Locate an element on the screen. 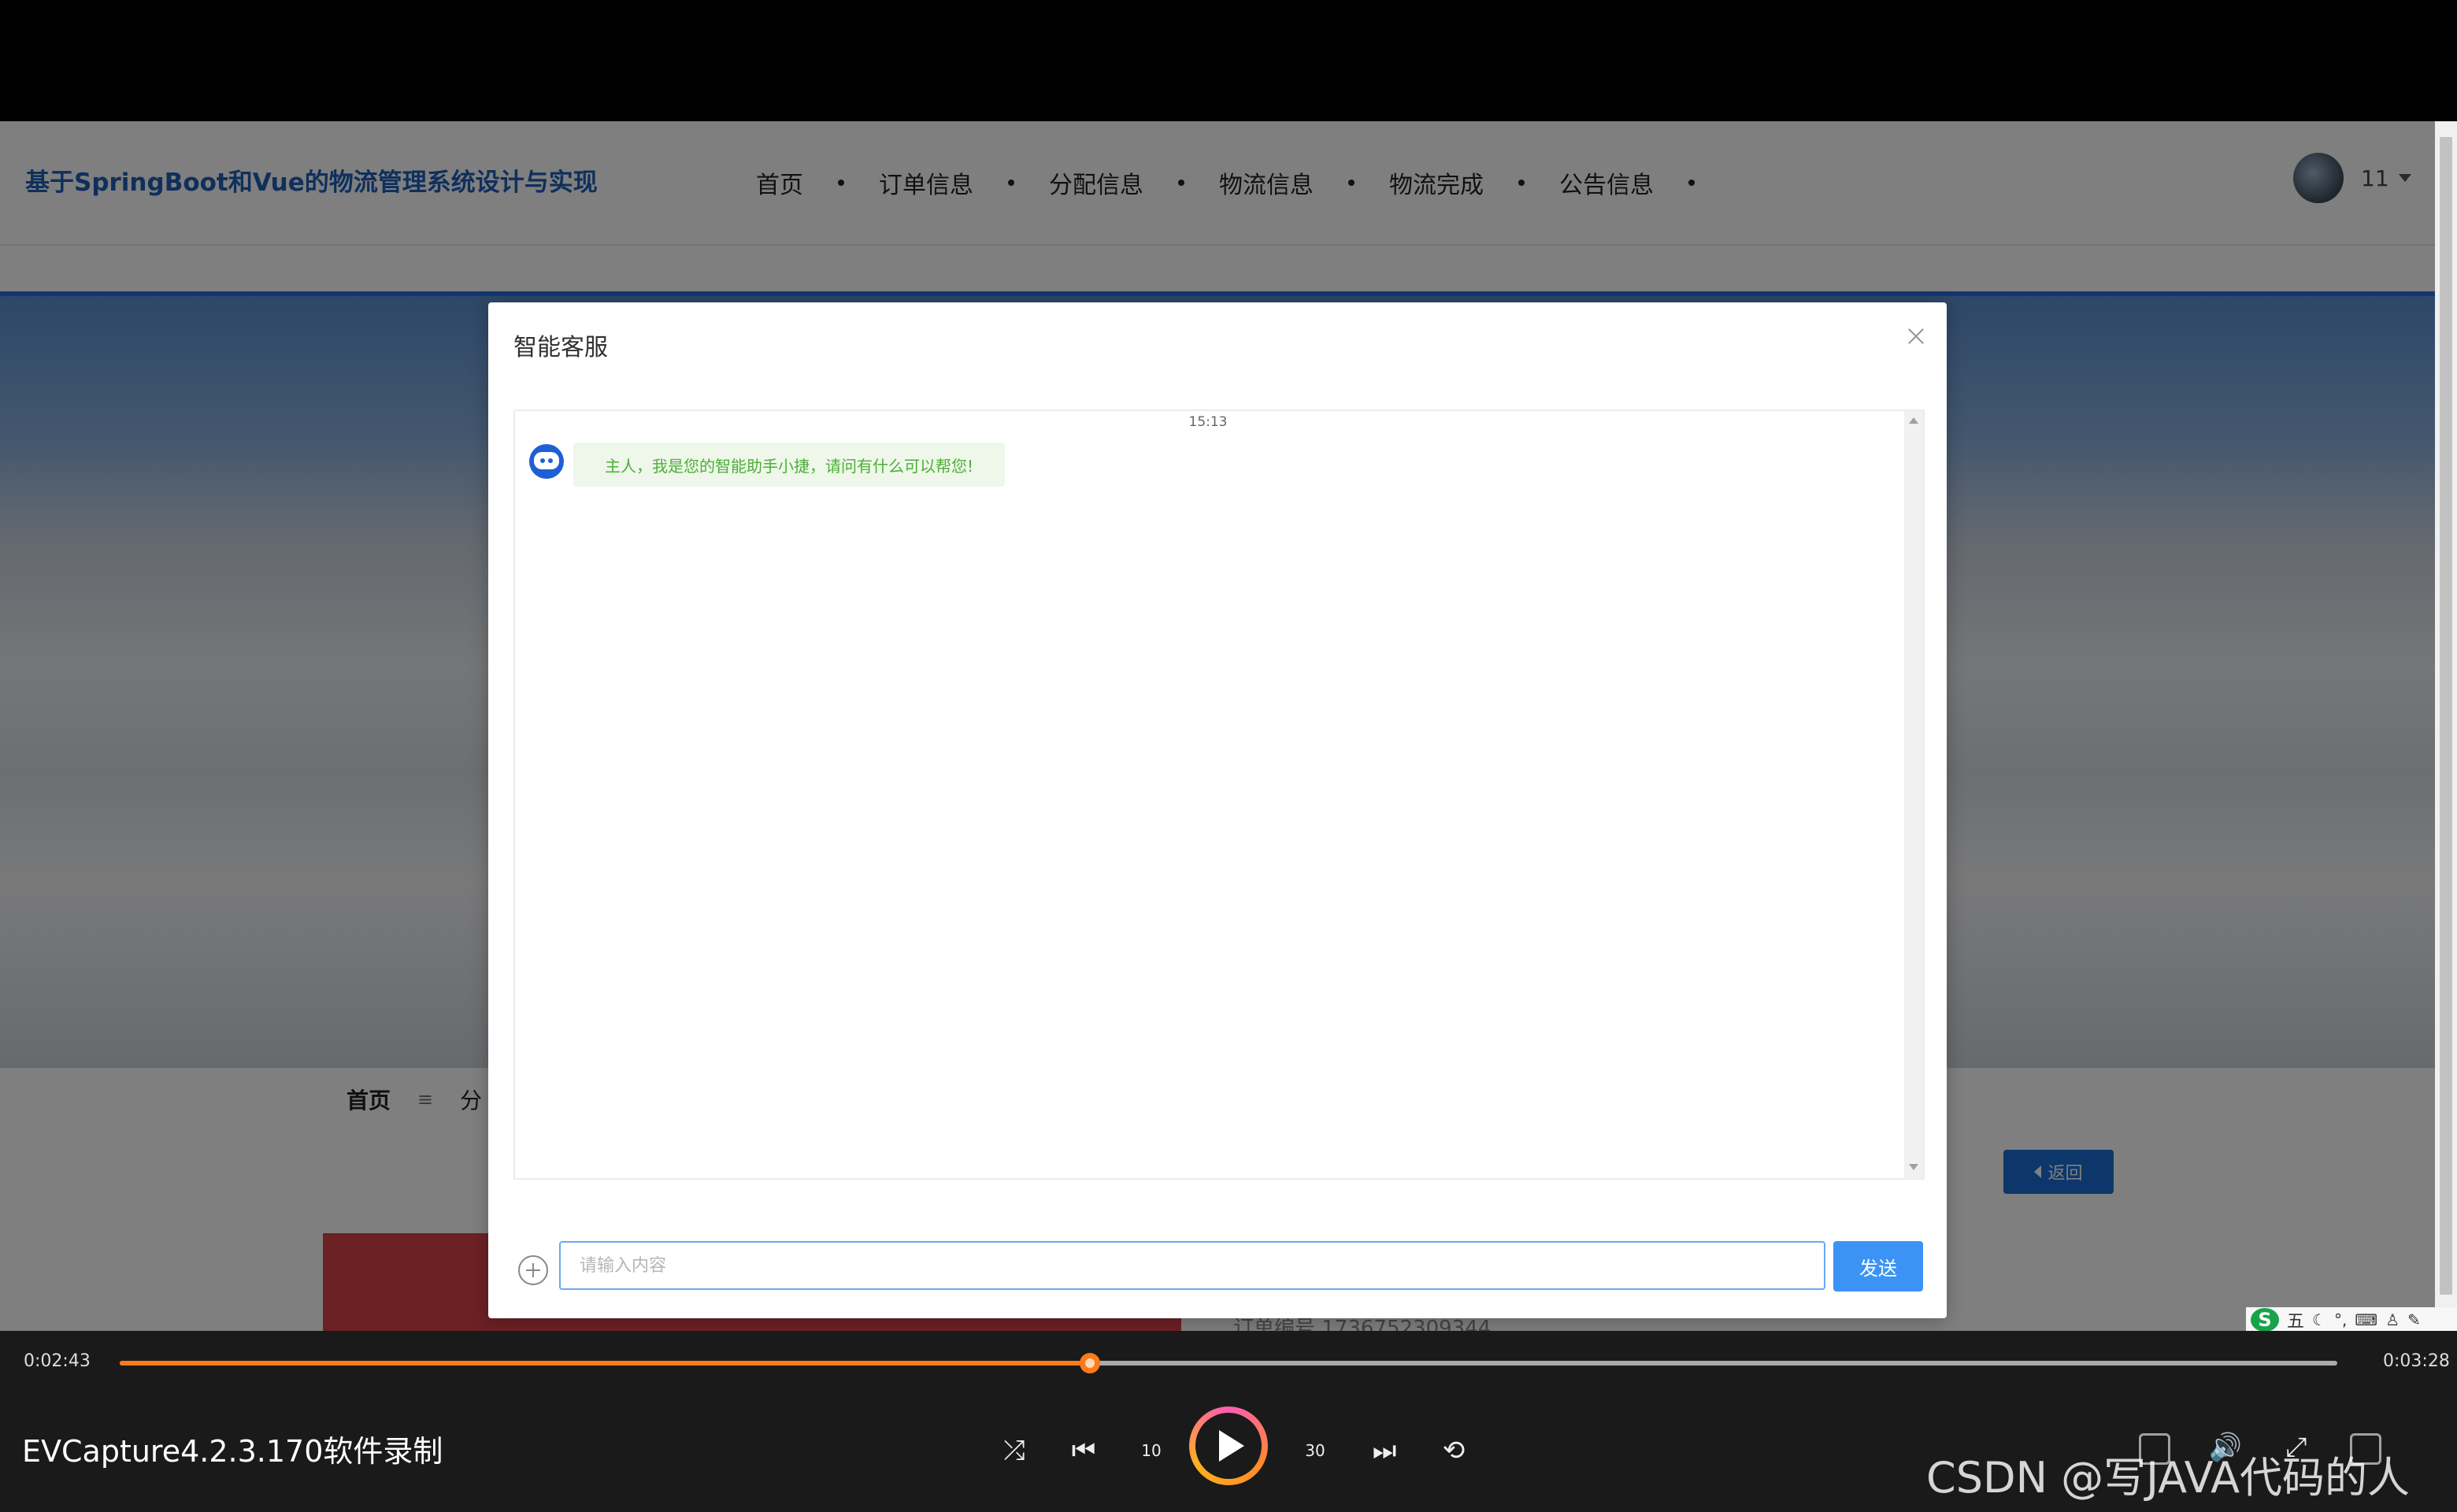 The width and height of the screenshot is (2457, 1512). forward-seconds: 30 is located at coordinates (1315, 1450).